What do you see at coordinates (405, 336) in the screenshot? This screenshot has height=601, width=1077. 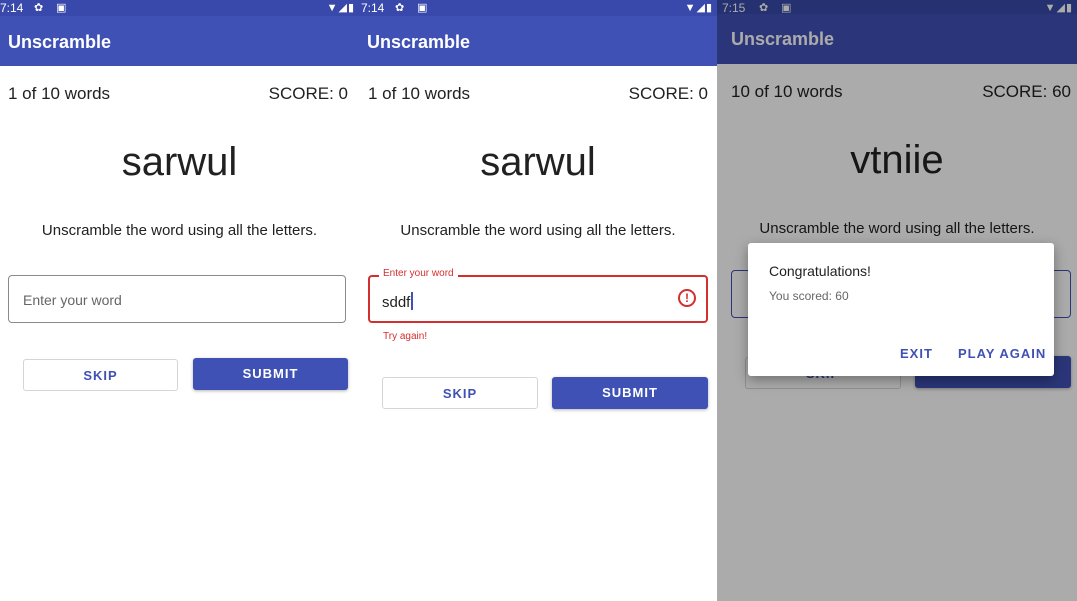 I see `error-text: Try again!` at bounding box center [405, 336].